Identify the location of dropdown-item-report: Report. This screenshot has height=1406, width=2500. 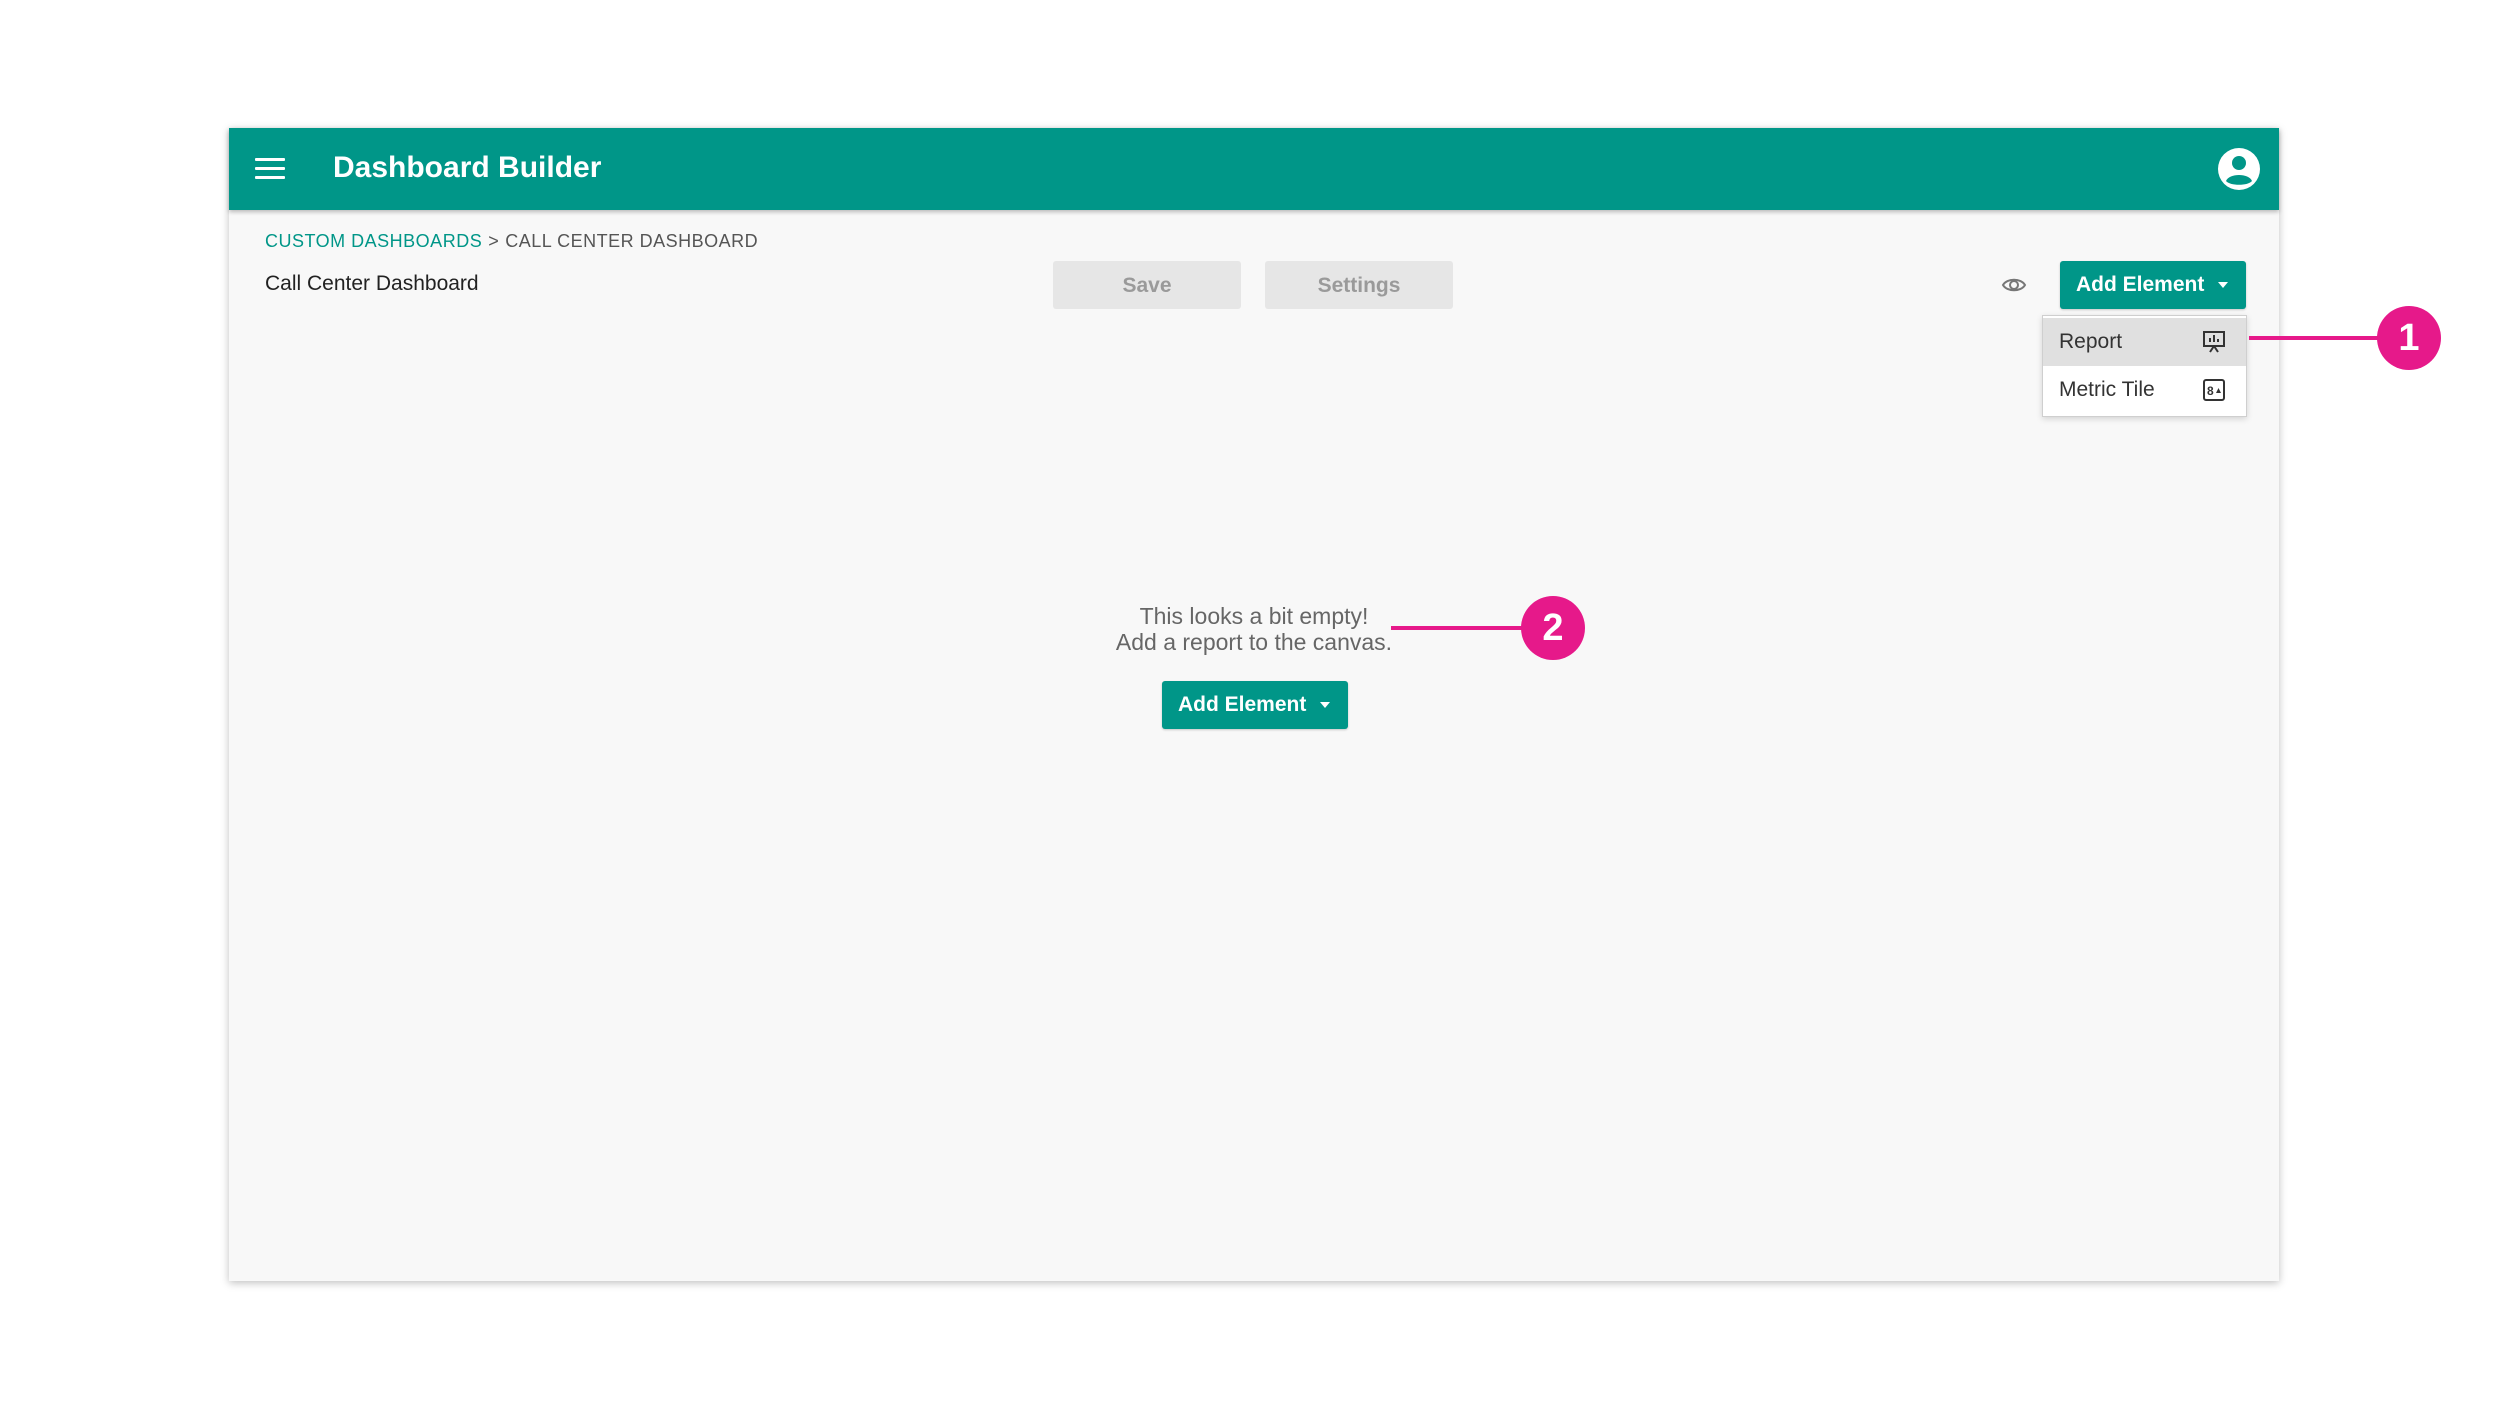
(2144, 342).